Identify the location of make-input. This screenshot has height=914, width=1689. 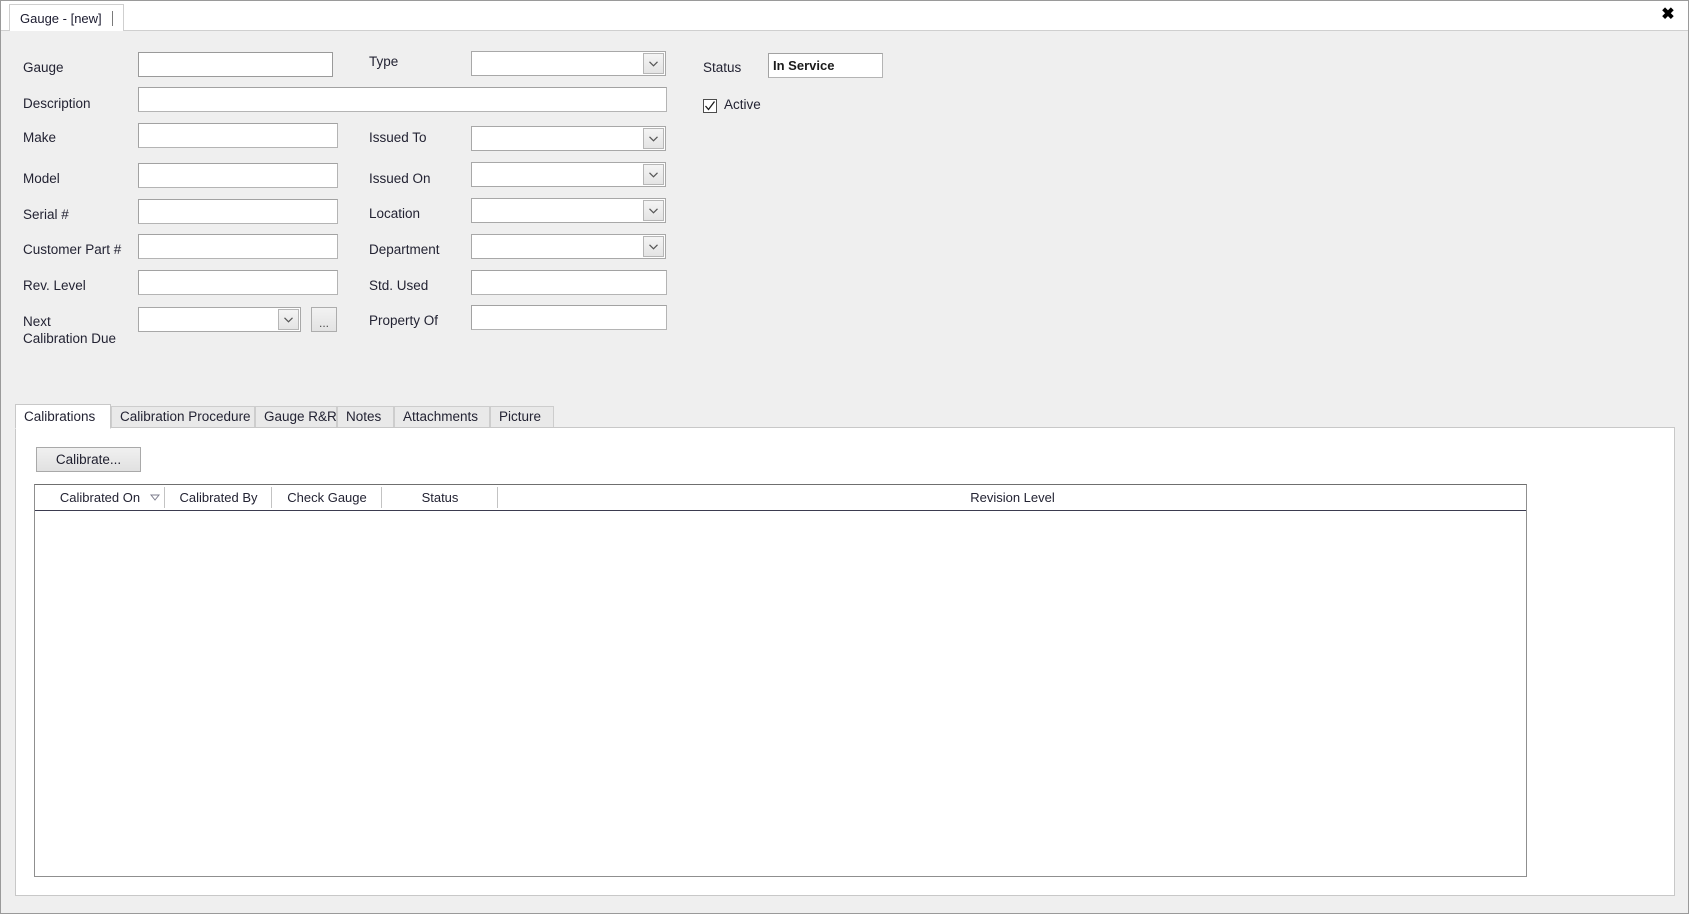
(238, 135).